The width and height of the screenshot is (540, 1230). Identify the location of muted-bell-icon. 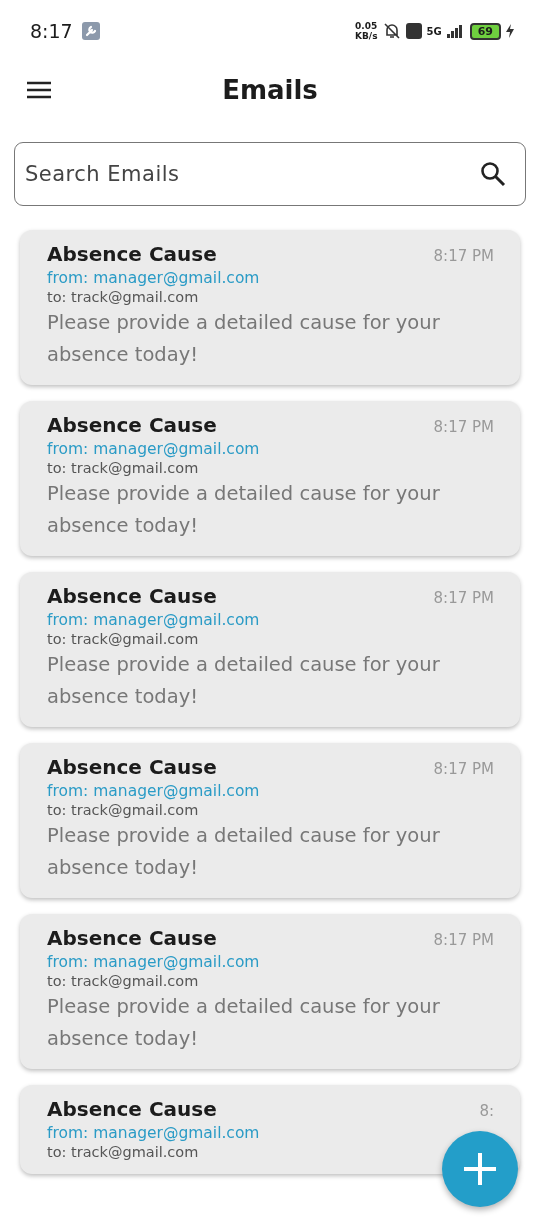
(391, 31).